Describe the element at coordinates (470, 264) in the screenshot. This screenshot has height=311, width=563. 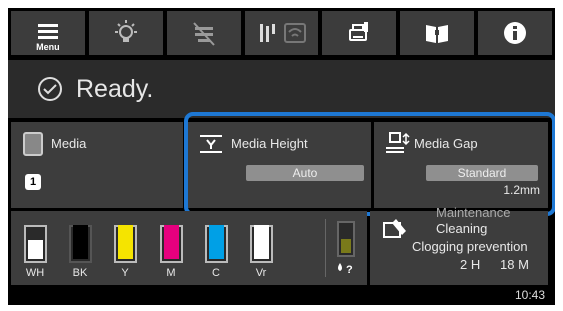
I see `maintenance-hours: 2 H` at that location.